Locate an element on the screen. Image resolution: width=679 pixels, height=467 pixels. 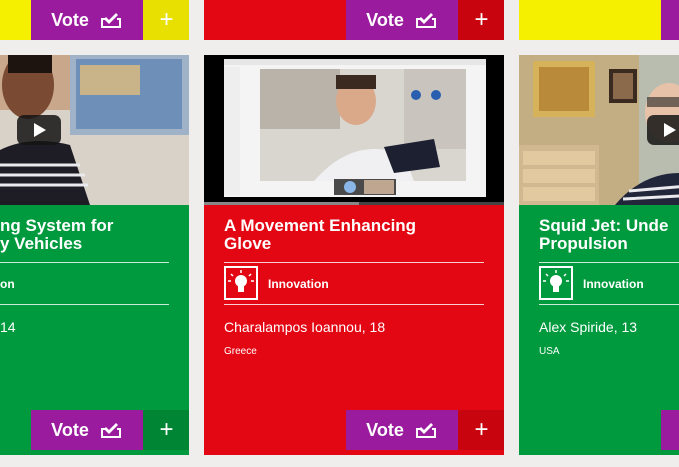
video-thumbnail-middle is located at coordinates (354, 130).